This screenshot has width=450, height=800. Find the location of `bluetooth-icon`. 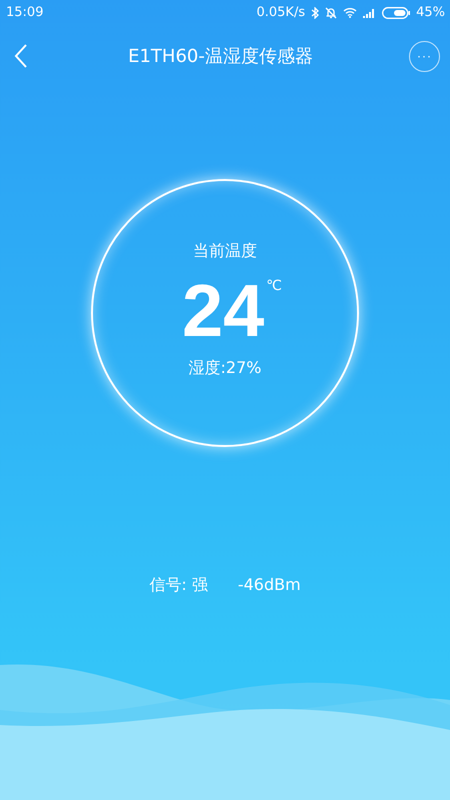

bluetooth-icon is located at coordinates (315, 12).